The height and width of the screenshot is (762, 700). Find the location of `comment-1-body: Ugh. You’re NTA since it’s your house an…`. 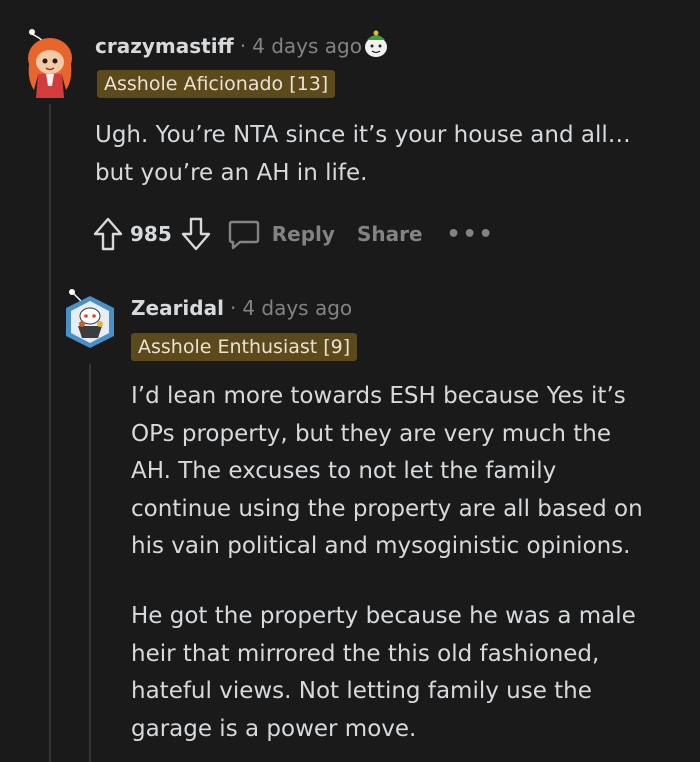

comment-1-body: Ugh. You’re NTA since it’s your house an… is located at coordinates (363, 154).